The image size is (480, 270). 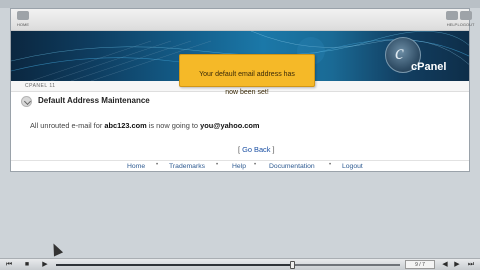 What do you see at coordinates (399, 53) in the screenshot?
I see `cpanel-logo-mark: c` at bounding box center [399, 53].